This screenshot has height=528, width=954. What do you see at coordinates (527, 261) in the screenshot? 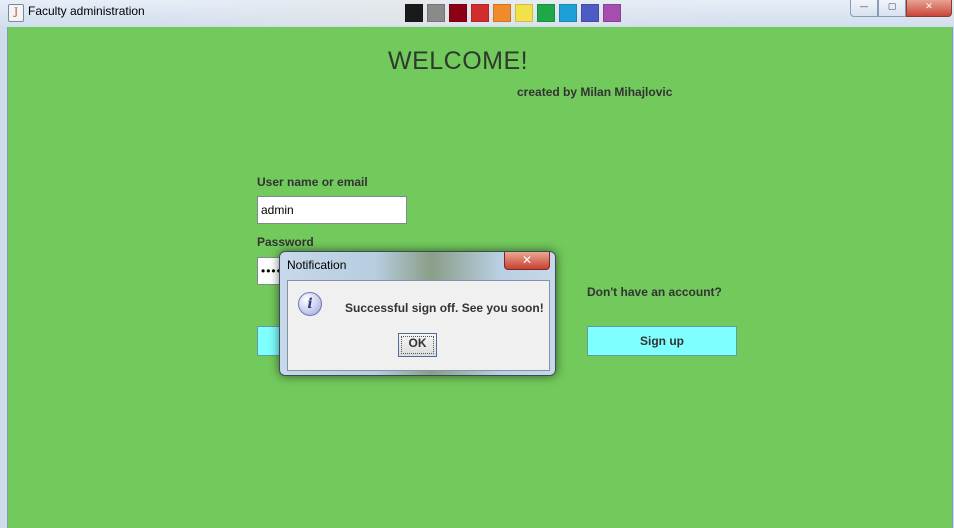
I see `dialog-close-button: ✕` at bounding box center [527, 261].